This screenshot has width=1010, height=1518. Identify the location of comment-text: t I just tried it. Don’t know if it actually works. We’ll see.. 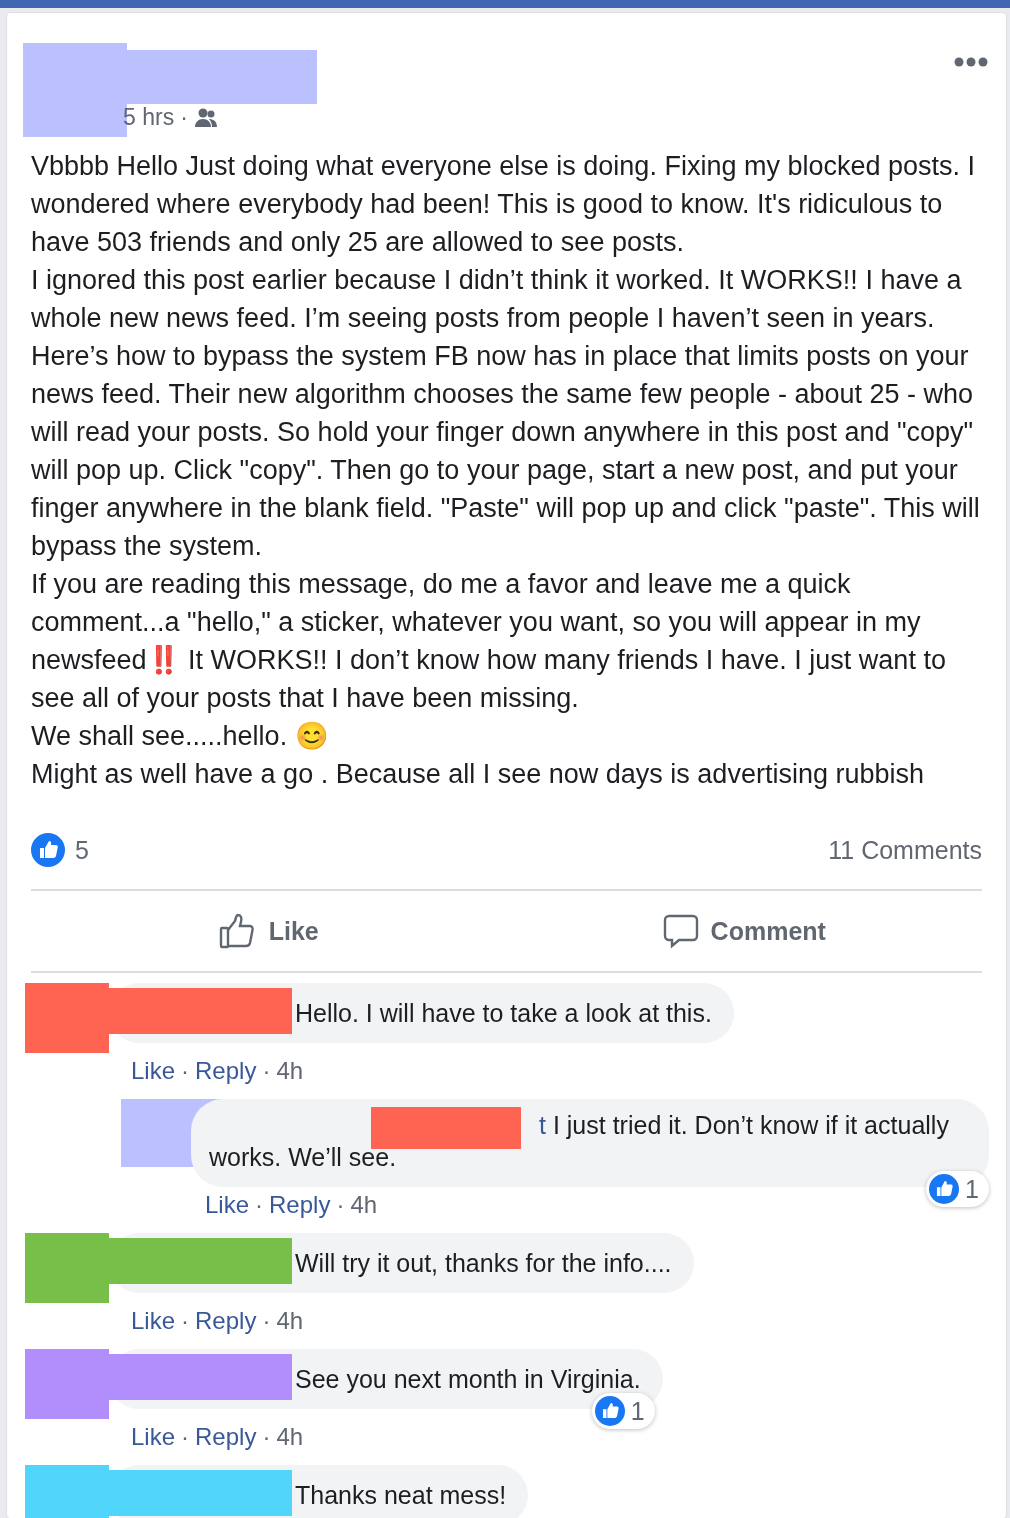
(579, 1141).